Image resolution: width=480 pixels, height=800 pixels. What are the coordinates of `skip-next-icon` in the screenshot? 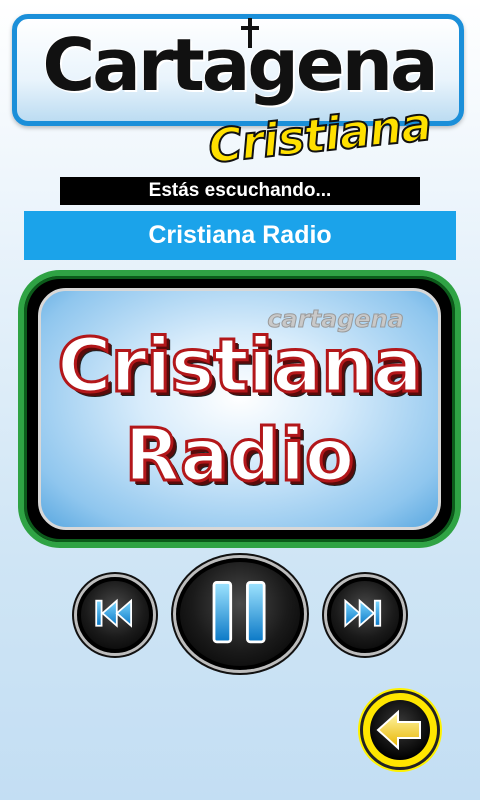 It's located at (363, 613).